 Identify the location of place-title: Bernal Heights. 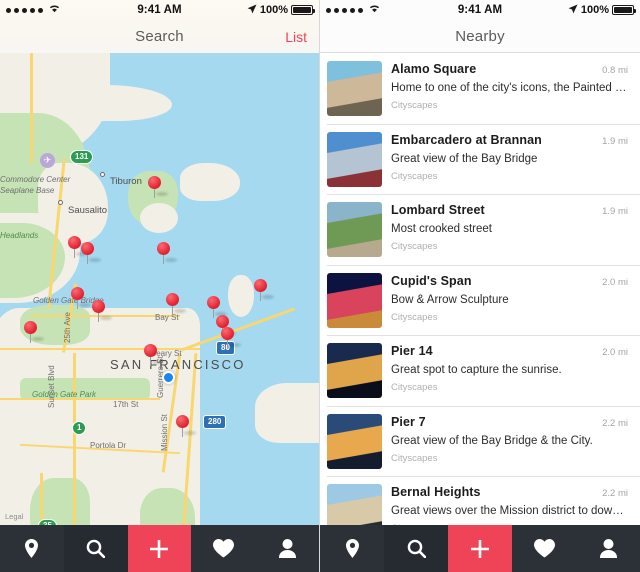
(436, 492).